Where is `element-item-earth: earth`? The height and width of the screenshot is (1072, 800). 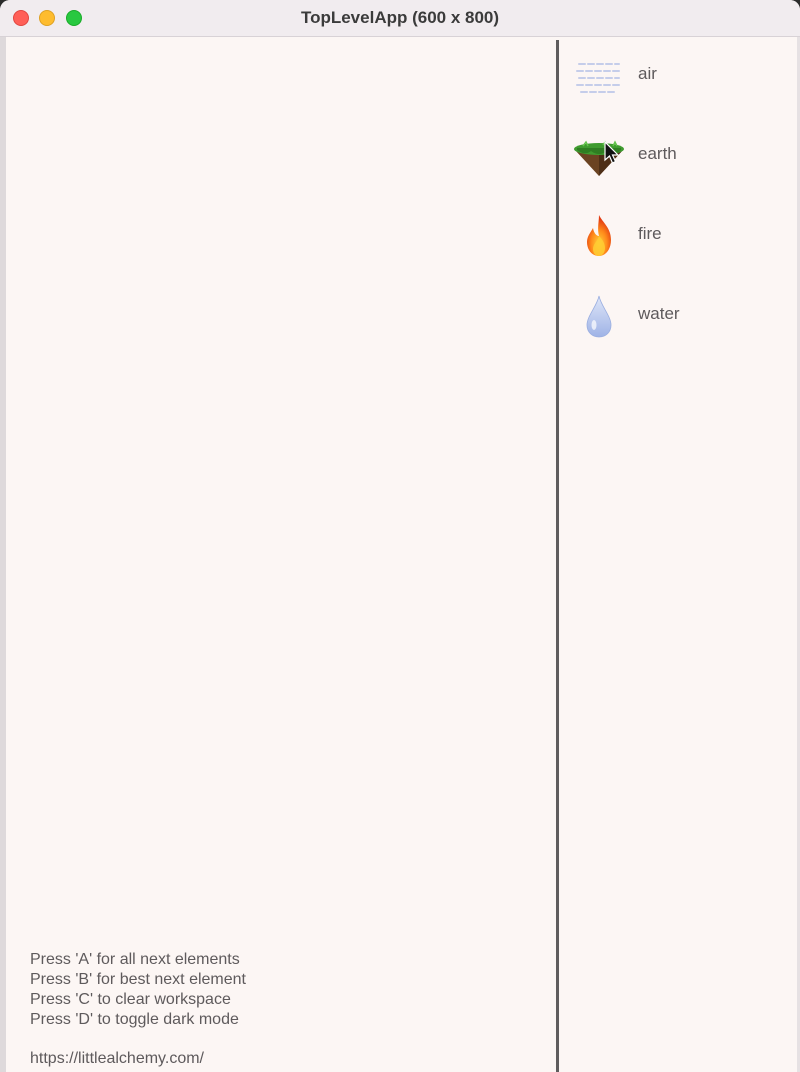
element-item-earth: earth is located at coordinates (679, 156).